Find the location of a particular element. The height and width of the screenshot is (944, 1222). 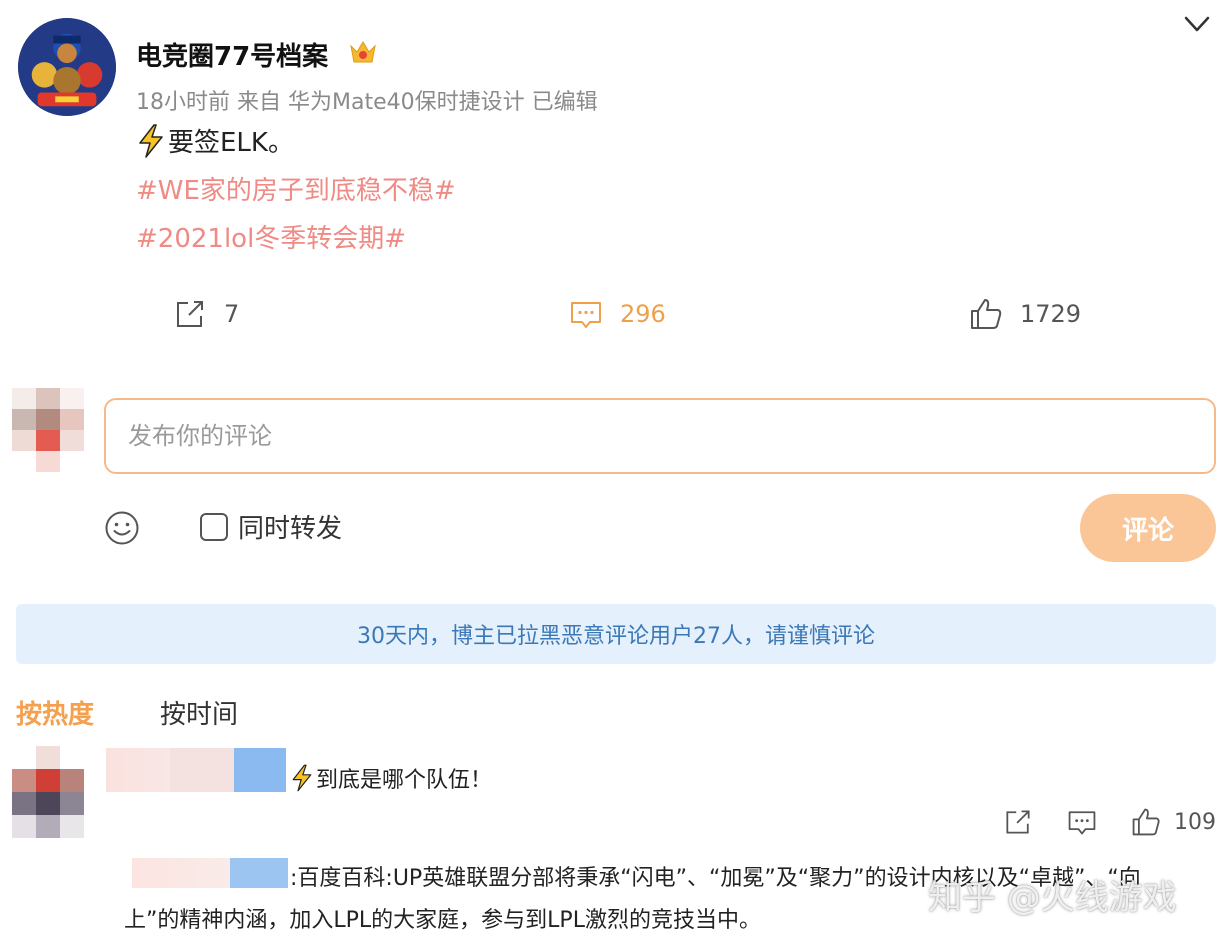

blocked-users-notice: 30天内，博主已拉黑恶意评论用户27人，请谨慎评论 is located at coordinates (616, 634).